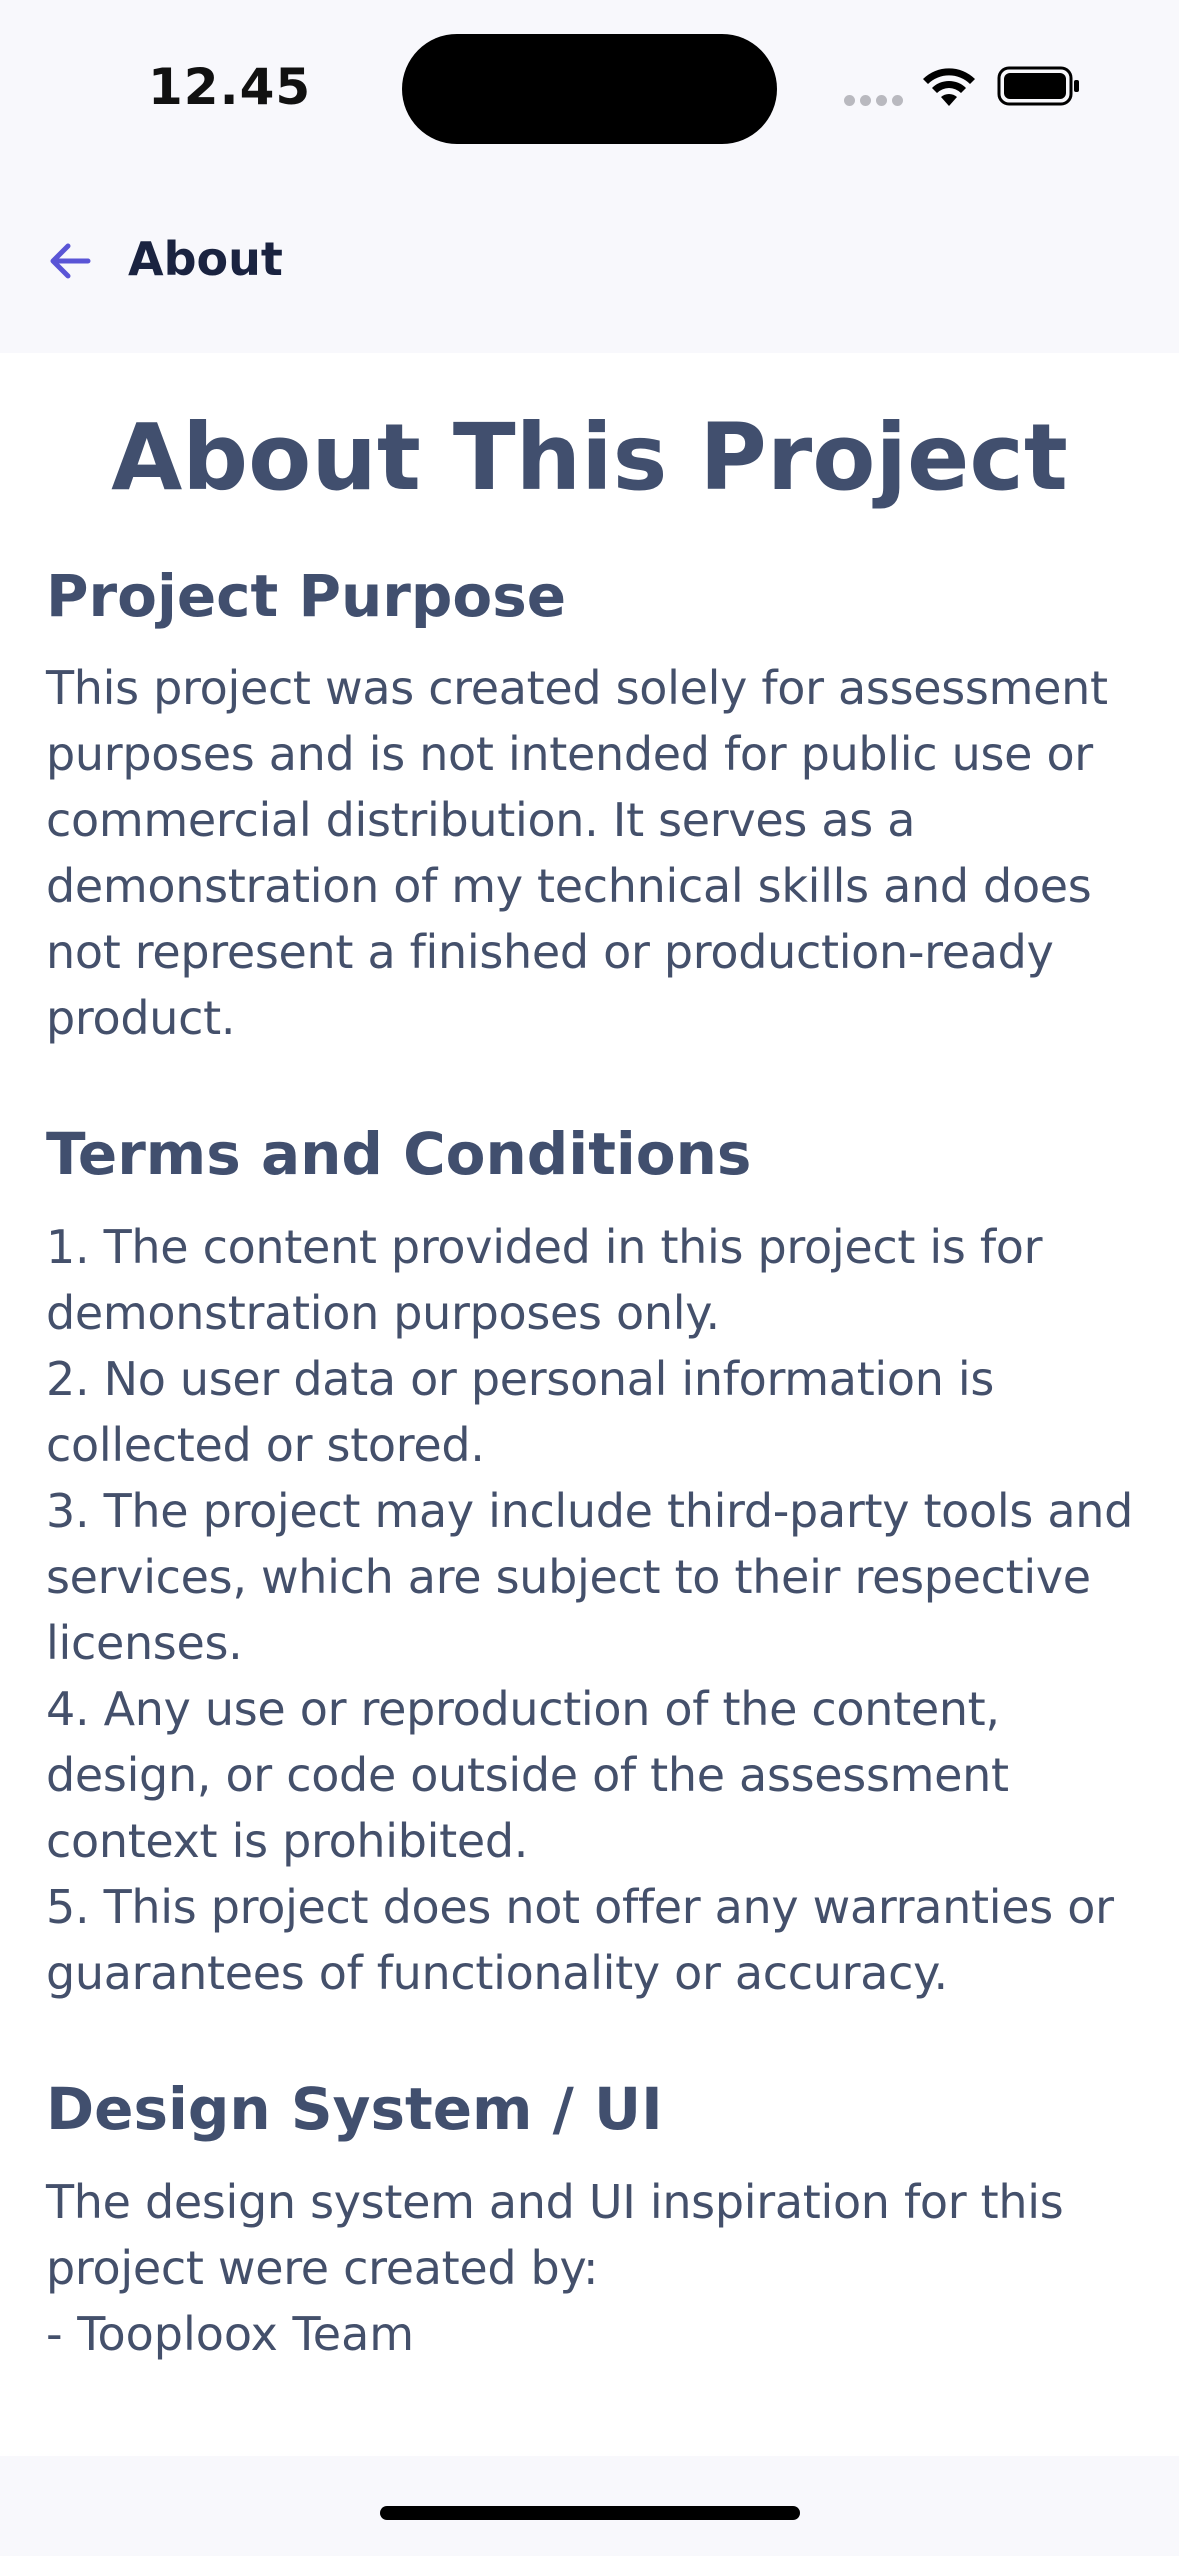 This screenshot has height=2556, width=1179. What do you see at coordinates (230, 87) in the screenshot?
I see `status-time: 12.45` at bounding box center [230, 87].